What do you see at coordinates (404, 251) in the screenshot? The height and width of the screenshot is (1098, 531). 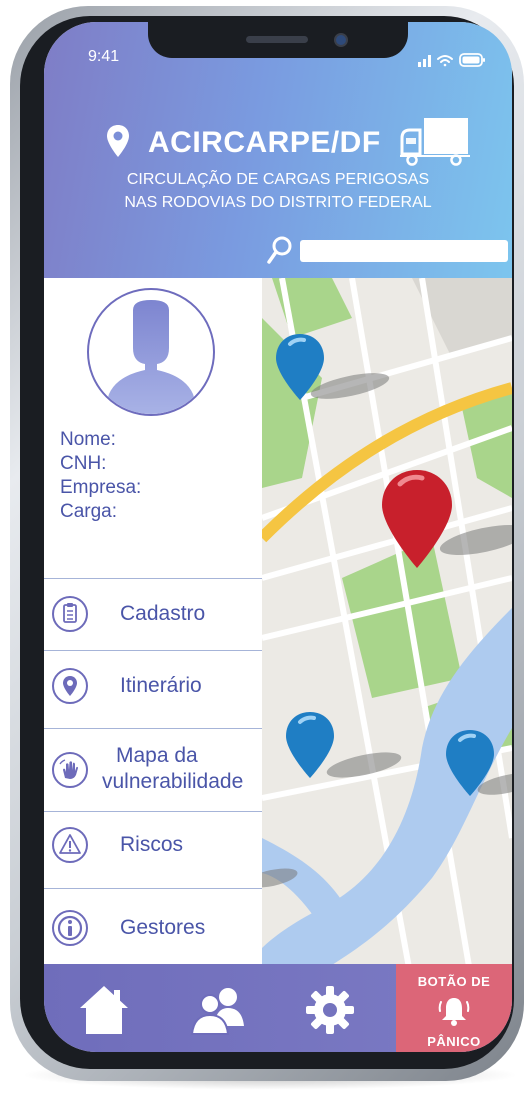 I see `search-input` at bounding box center [404, 251].